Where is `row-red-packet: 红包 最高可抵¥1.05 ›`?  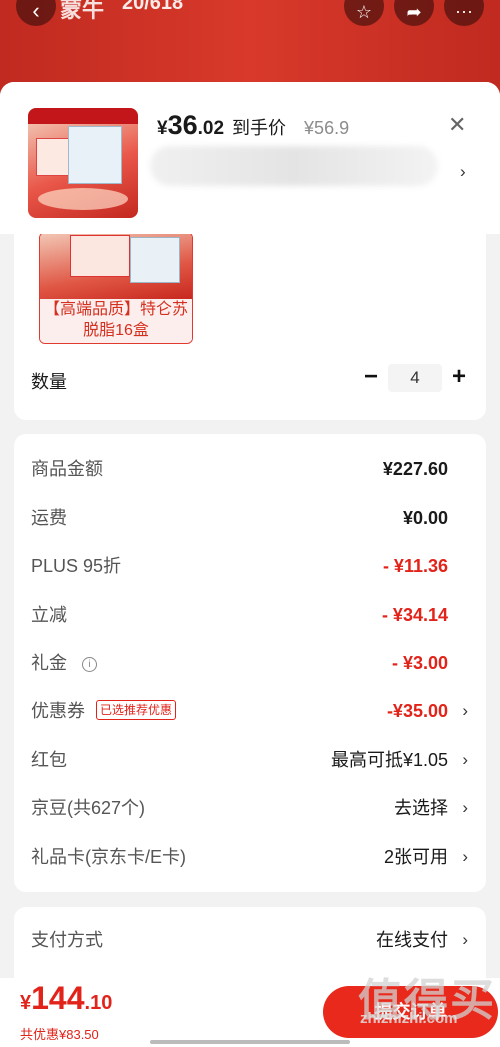
row-red-packet: 红包 最高可抵¥1.05 › is located at coordinates (250, 760).